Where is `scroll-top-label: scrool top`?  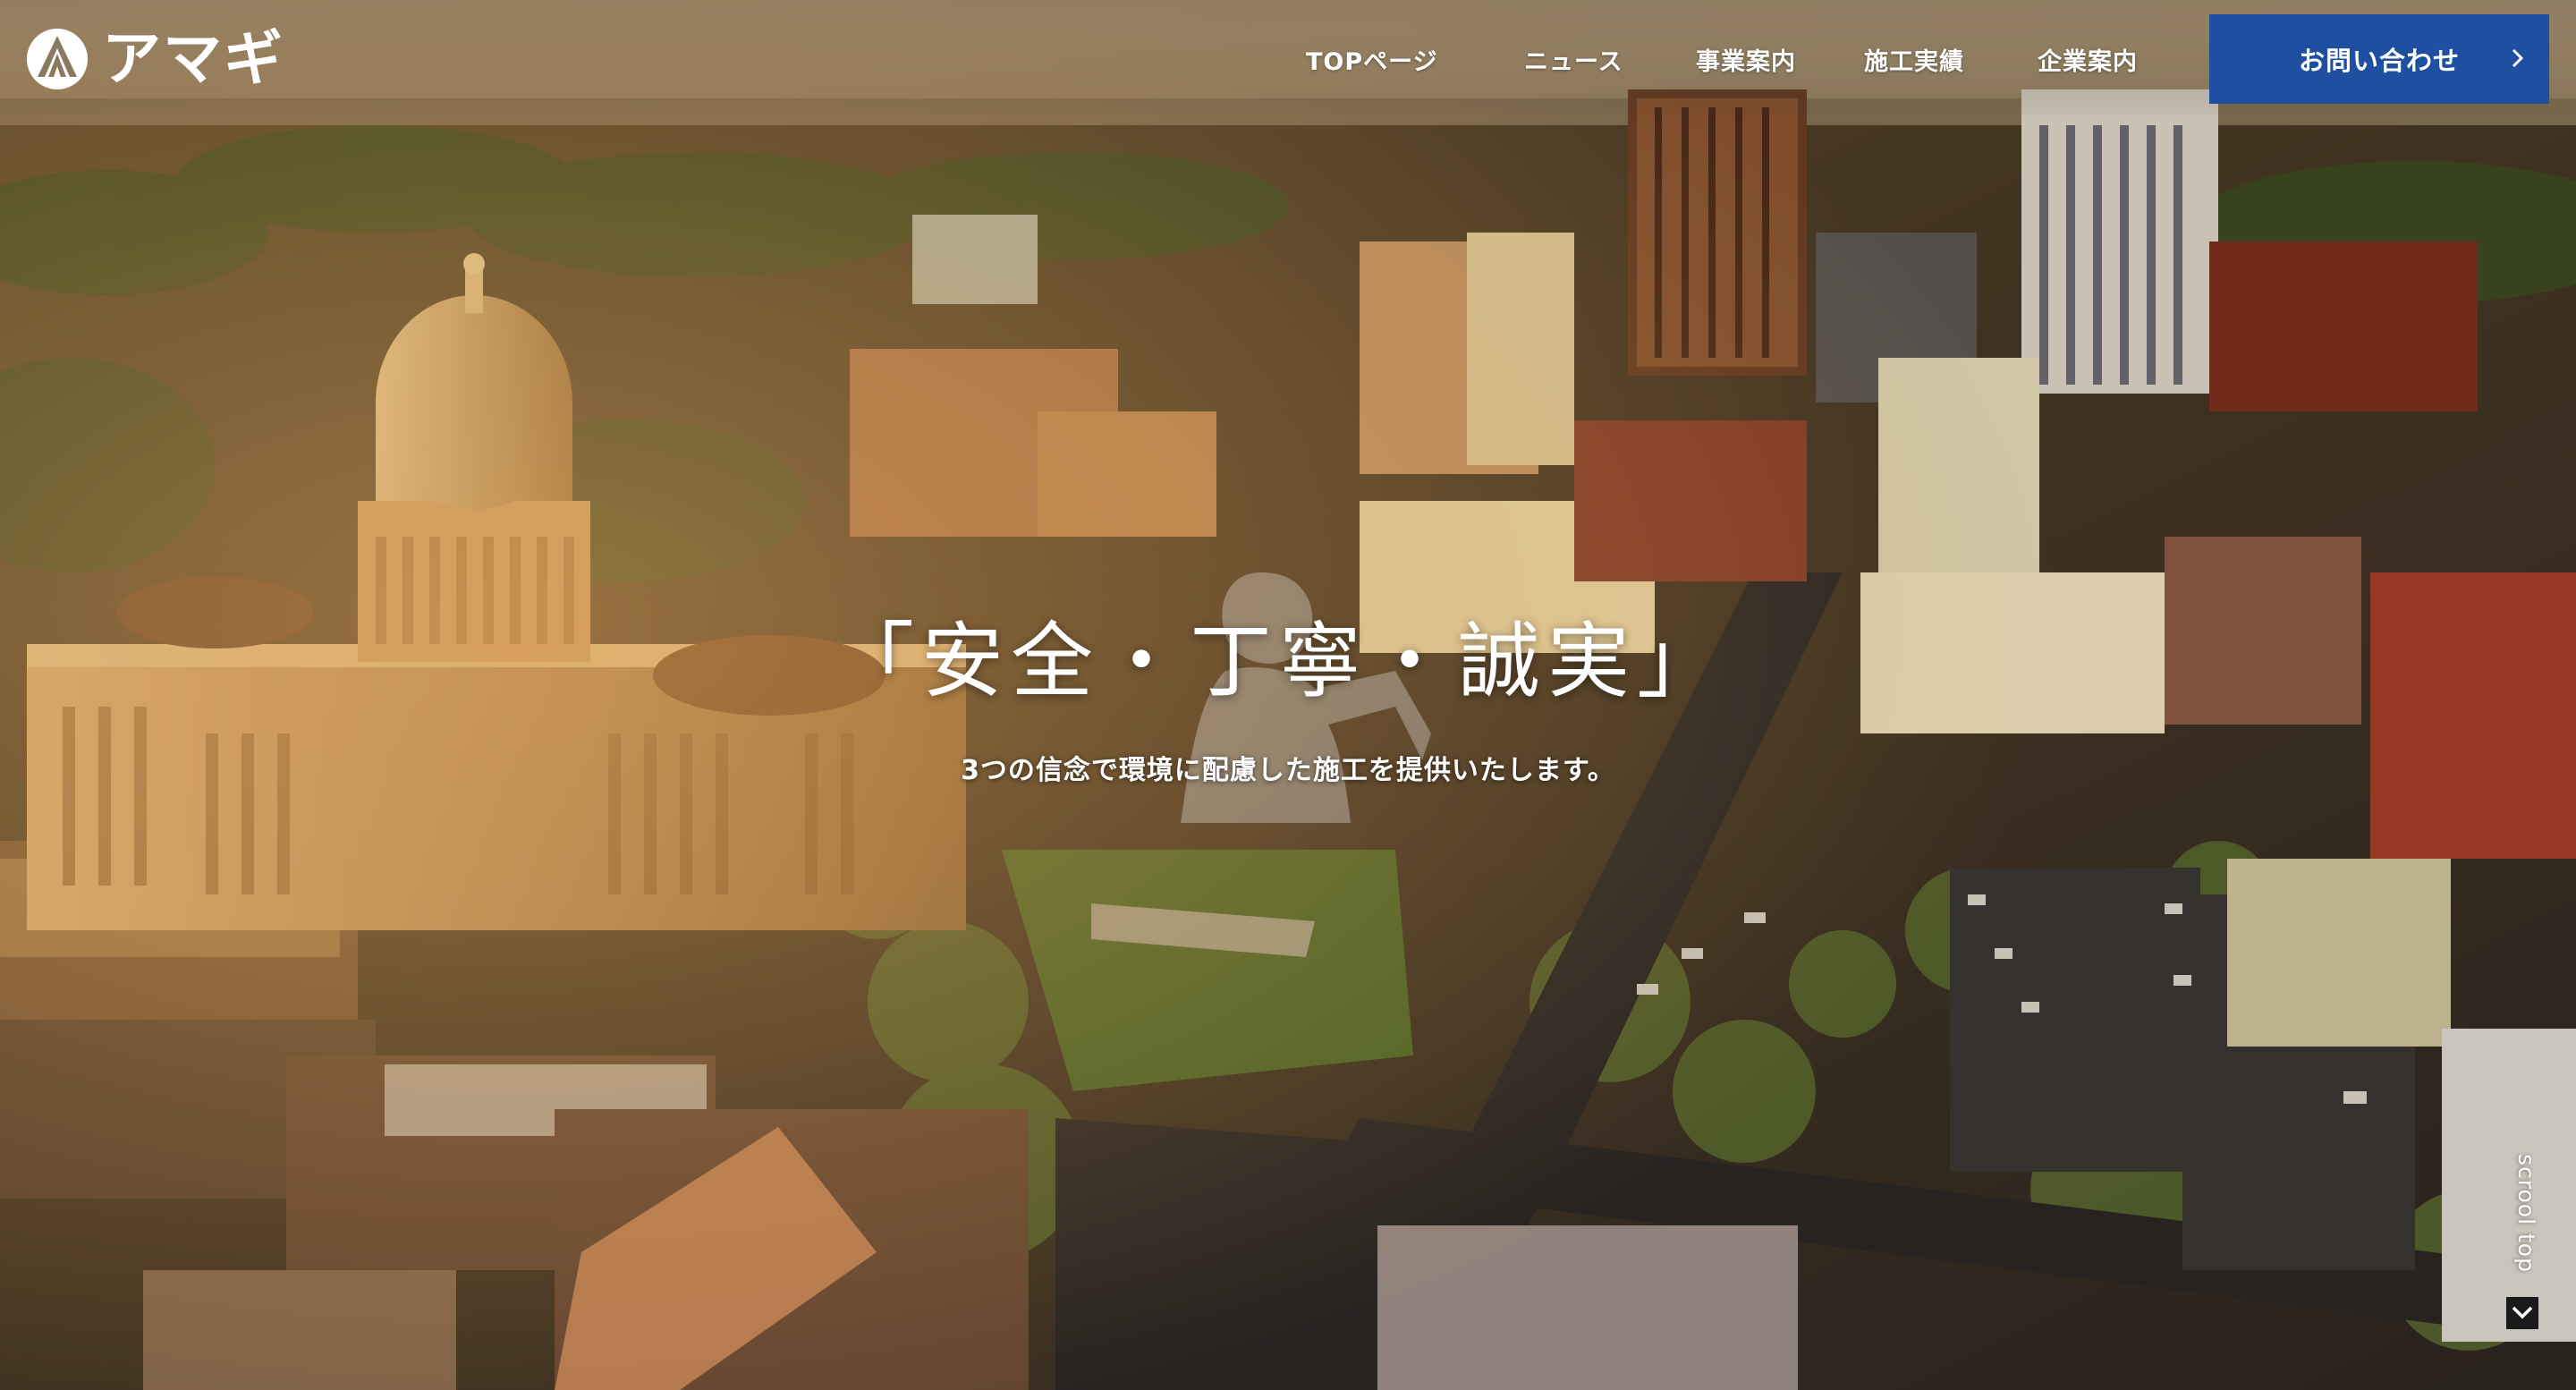
scroll-top-label: scrool top is located at coordinates (2526, 1213).